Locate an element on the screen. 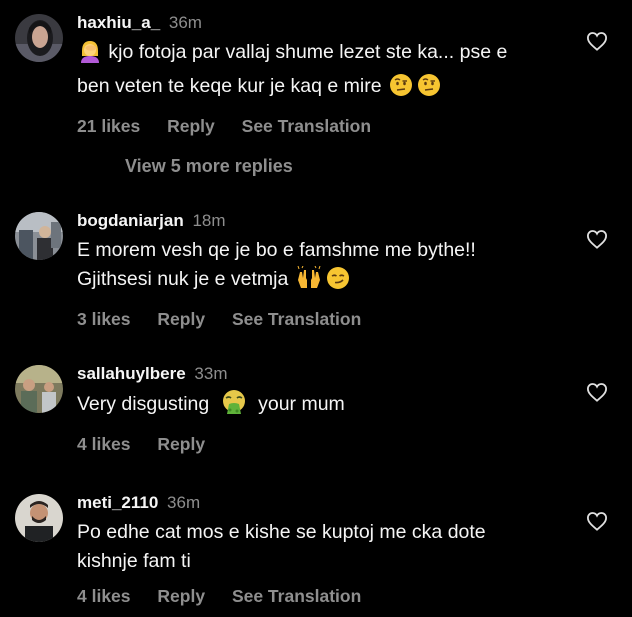 The image size is (632, 617). username: meti_2110 is located at coordinates (117, 502).